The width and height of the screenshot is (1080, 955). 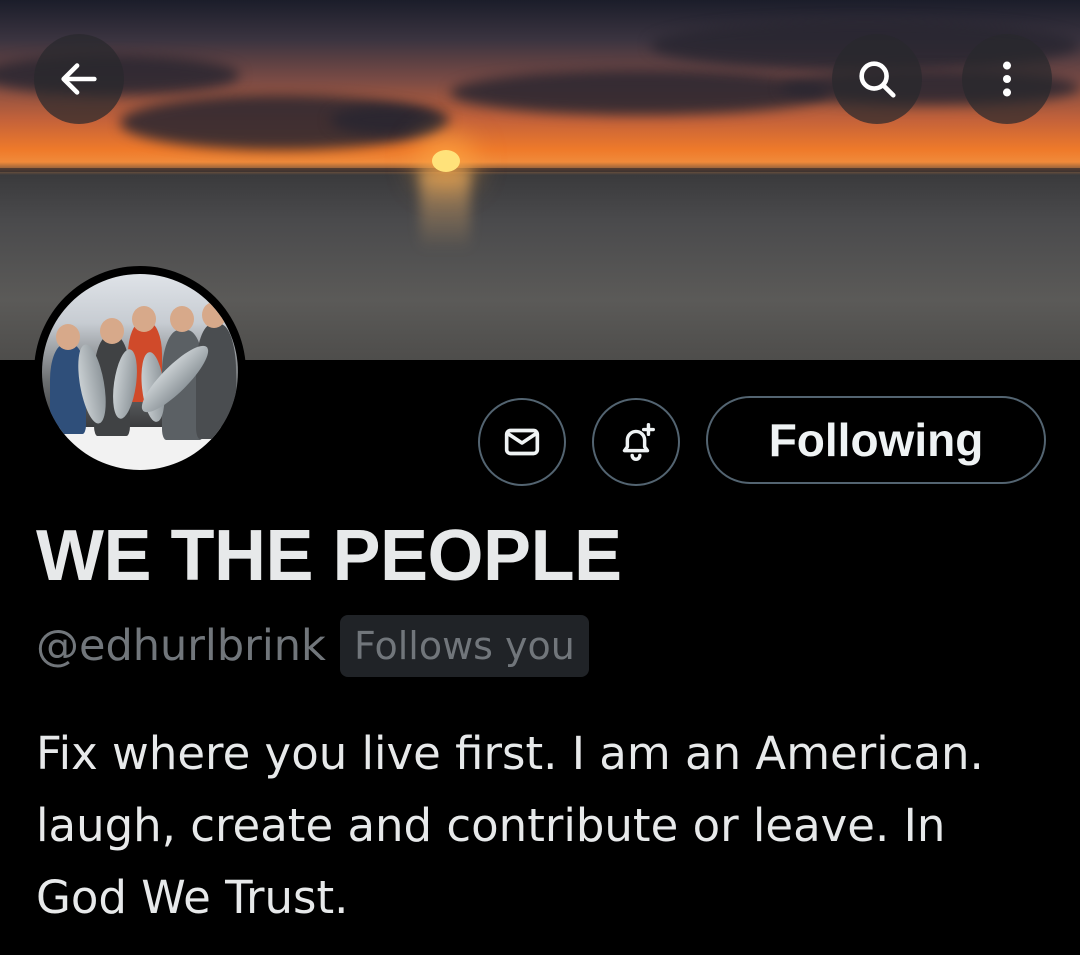 I want to click on notifications-button, so click(x=636, y=442).